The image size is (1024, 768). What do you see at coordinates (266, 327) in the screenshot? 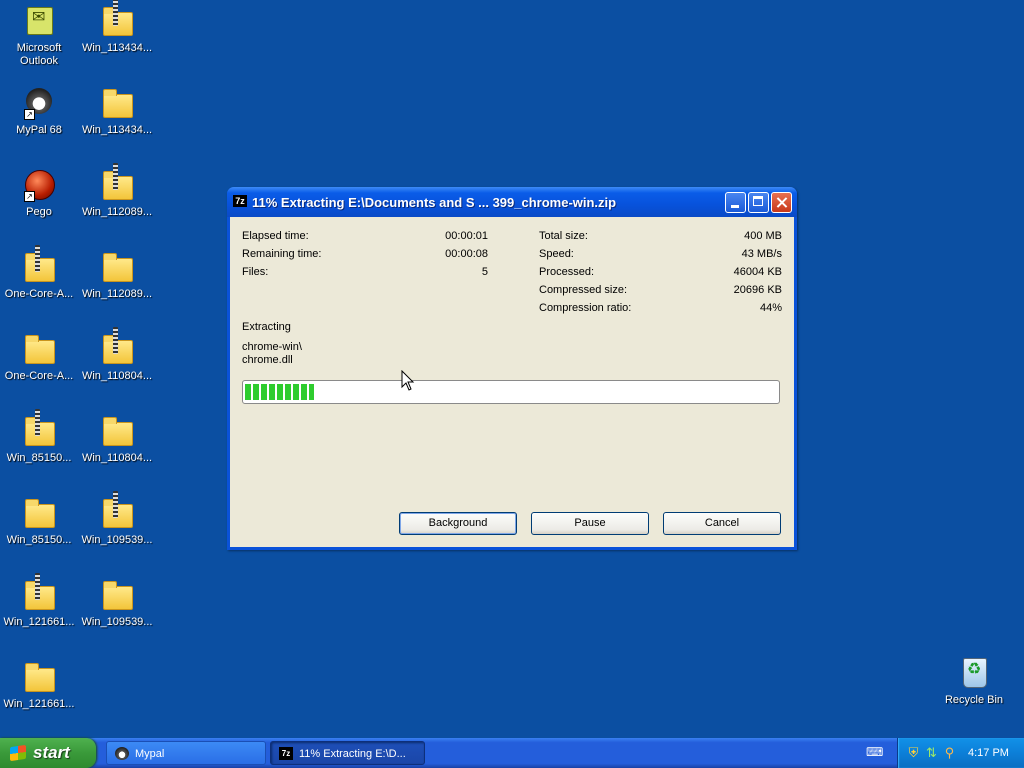
I see `operation-label: Extracting` at bounding box center [266, 327].